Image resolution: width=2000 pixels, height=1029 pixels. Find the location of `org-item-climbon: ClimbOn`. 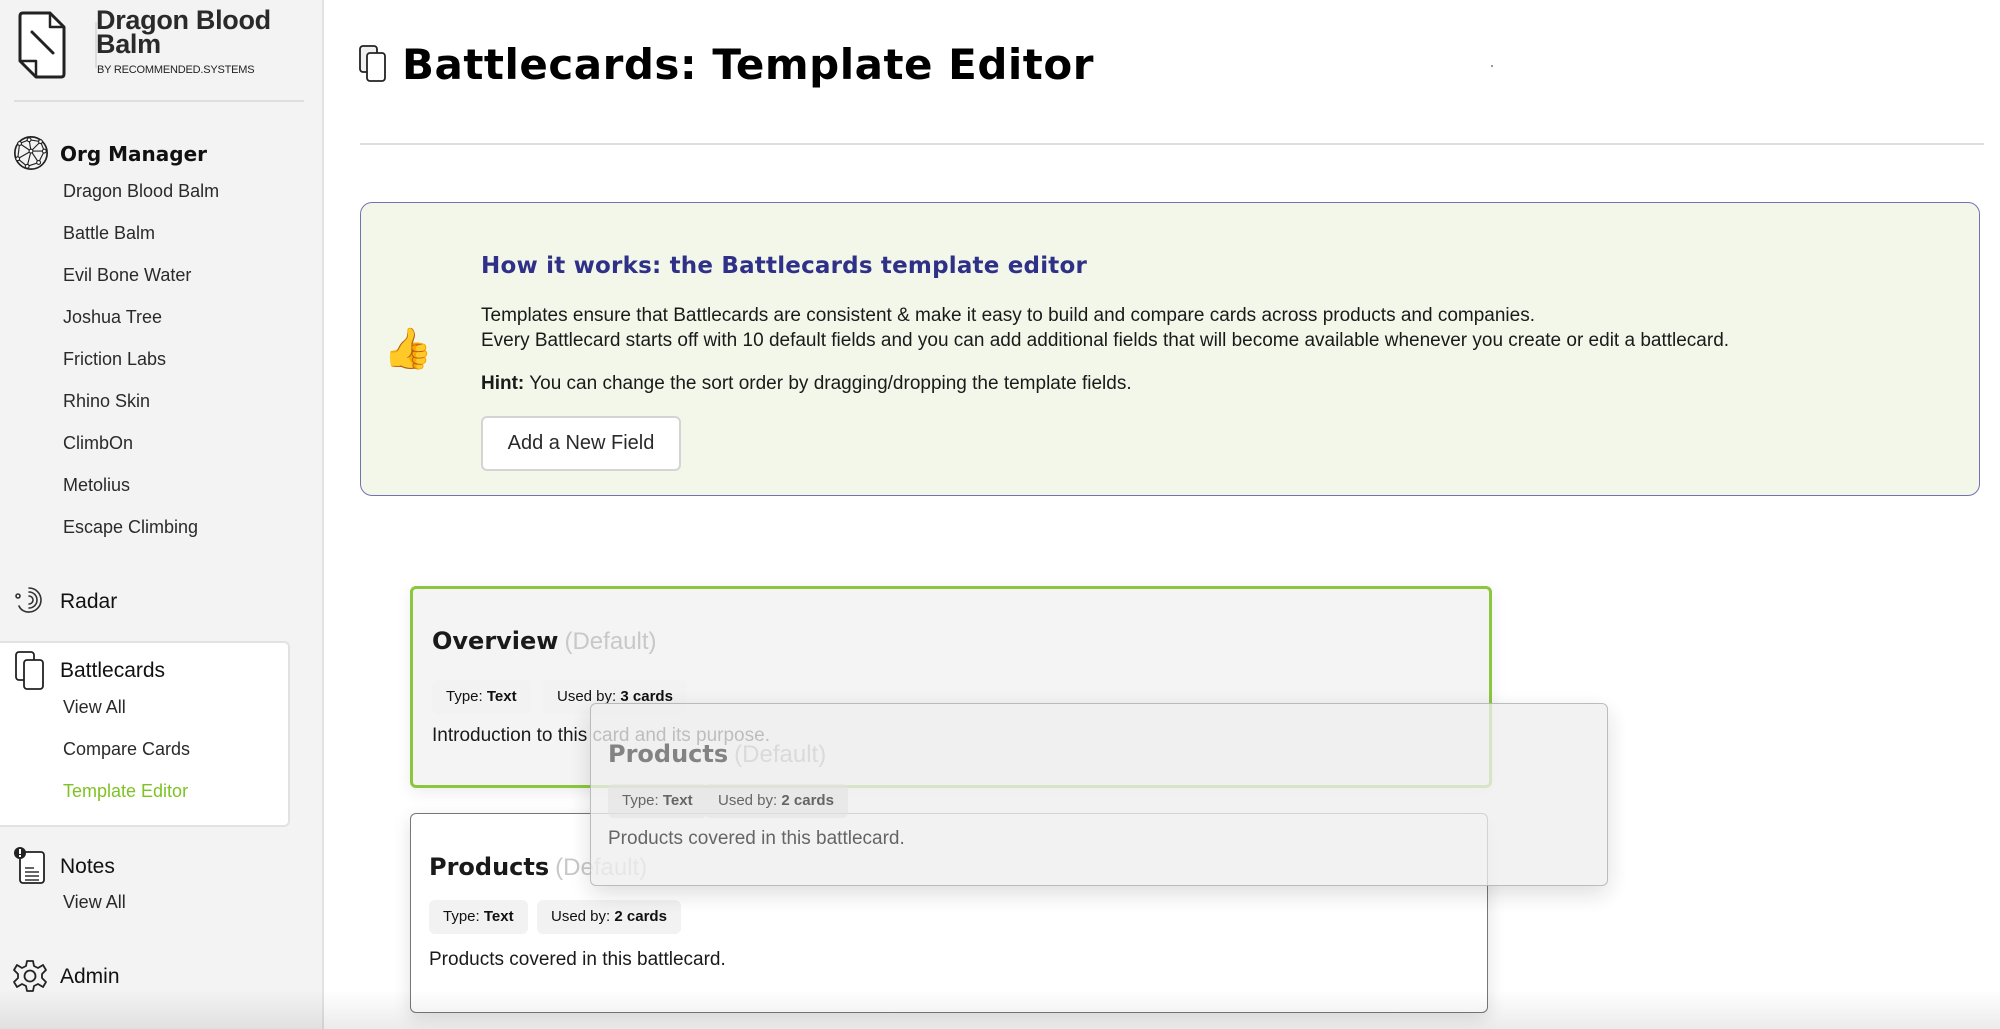

org-item-climbon: ClimbOn is located at coordinates (98, 443).